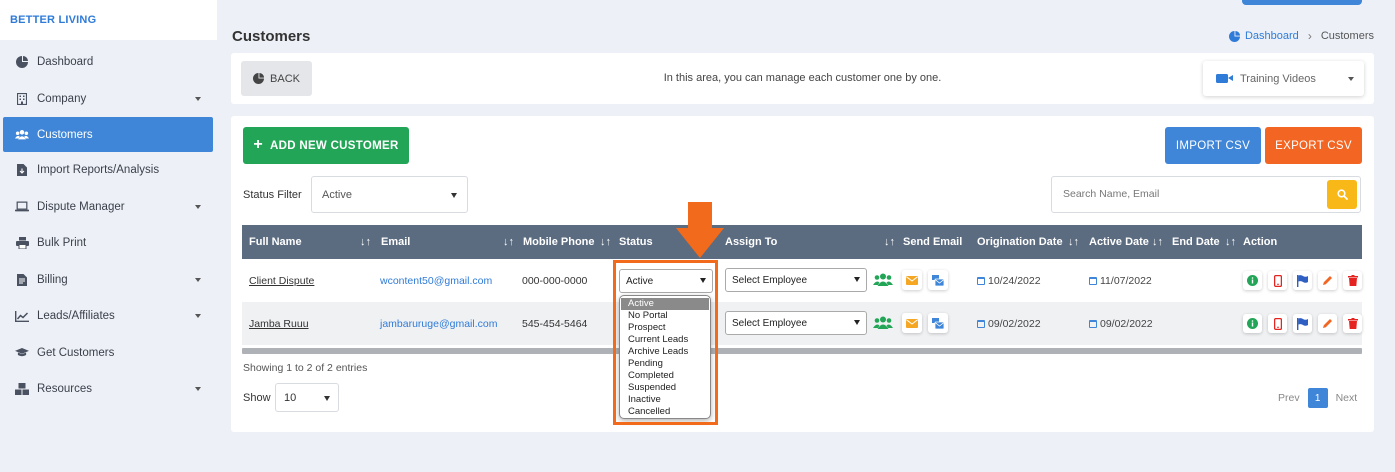 Image resolution: width=1395 pixels, height=472 pixels. What do you see at coordinates (665, 364) in the screenshot?
I see `status-option-pending: Pending` at bounding box center [665, 364].